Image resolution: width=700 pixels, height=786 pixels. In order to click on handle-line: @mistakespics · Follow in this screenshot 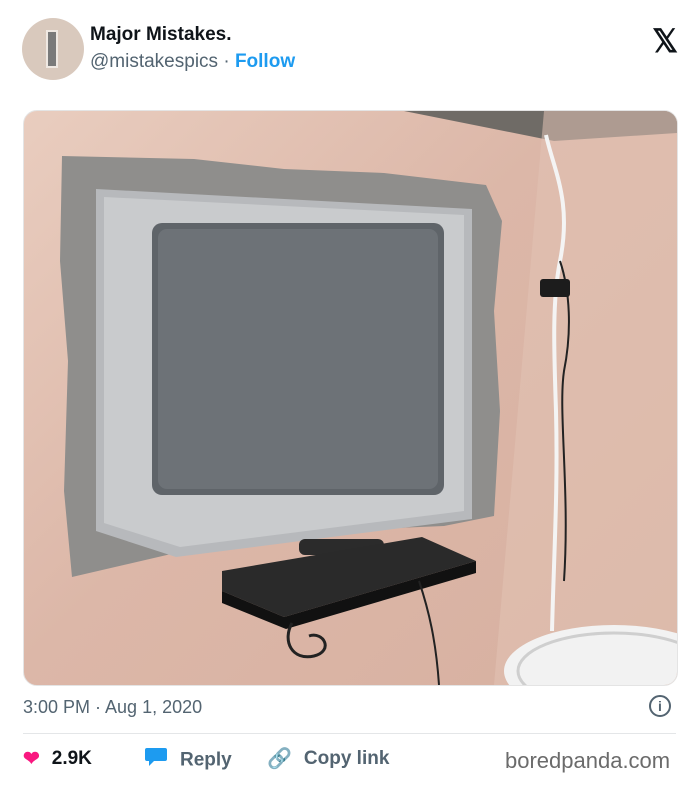, I will do `click(192, 62)`.